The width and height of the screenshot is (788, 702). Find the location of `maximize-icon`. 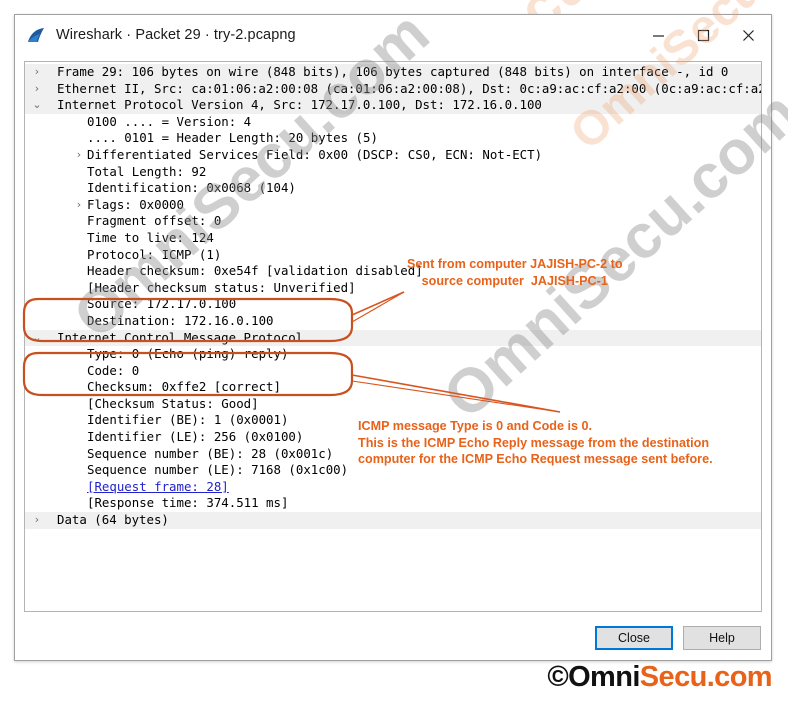

maximize-icon is located at coordinates (703, 35).